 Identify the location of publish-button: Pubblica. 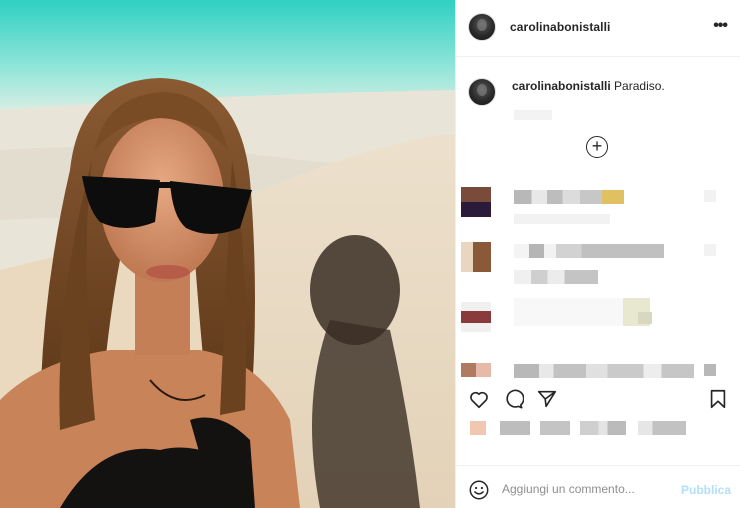
(706, 490).